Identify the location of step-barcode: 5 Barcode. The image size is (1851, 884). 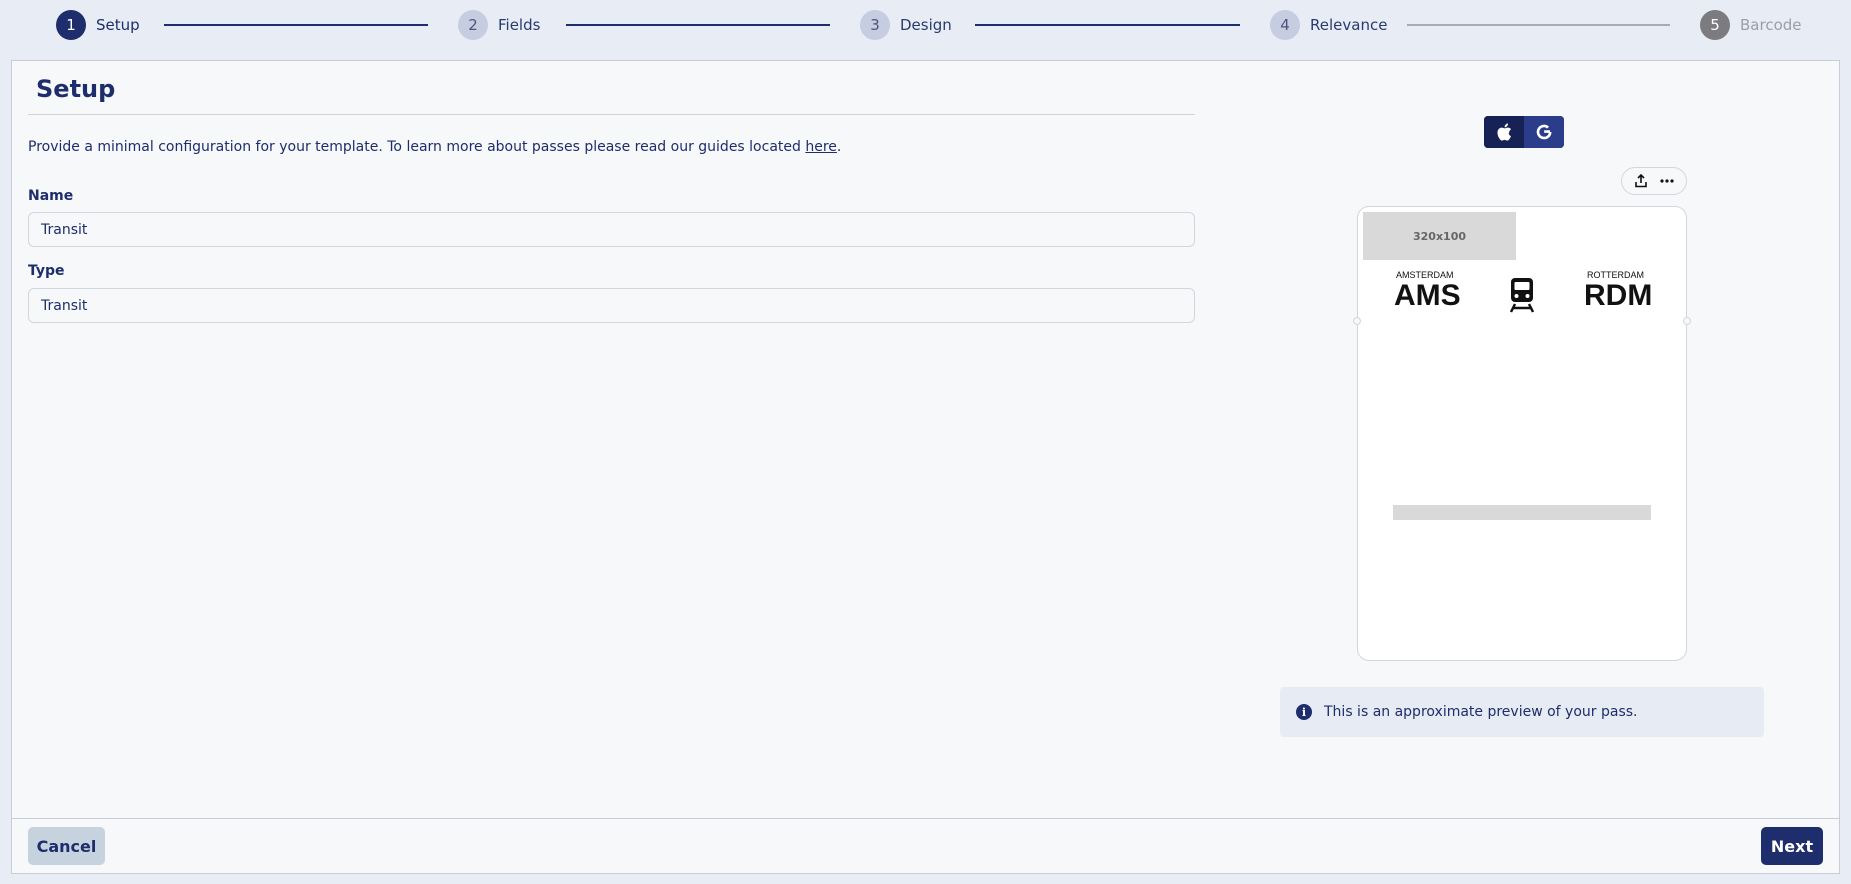
(1751, 25).